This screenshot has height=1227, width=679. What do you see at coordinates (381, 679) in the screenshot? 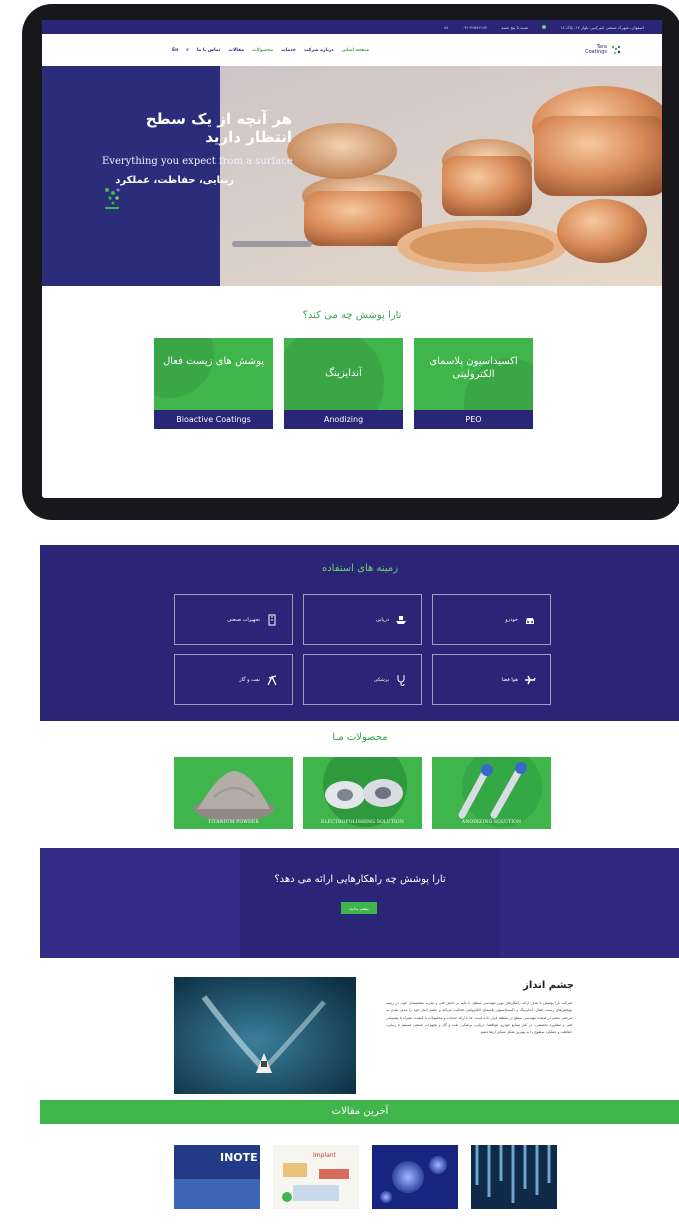
I see `usage-item-label: پزشکی` at bounding box center [381, 679].